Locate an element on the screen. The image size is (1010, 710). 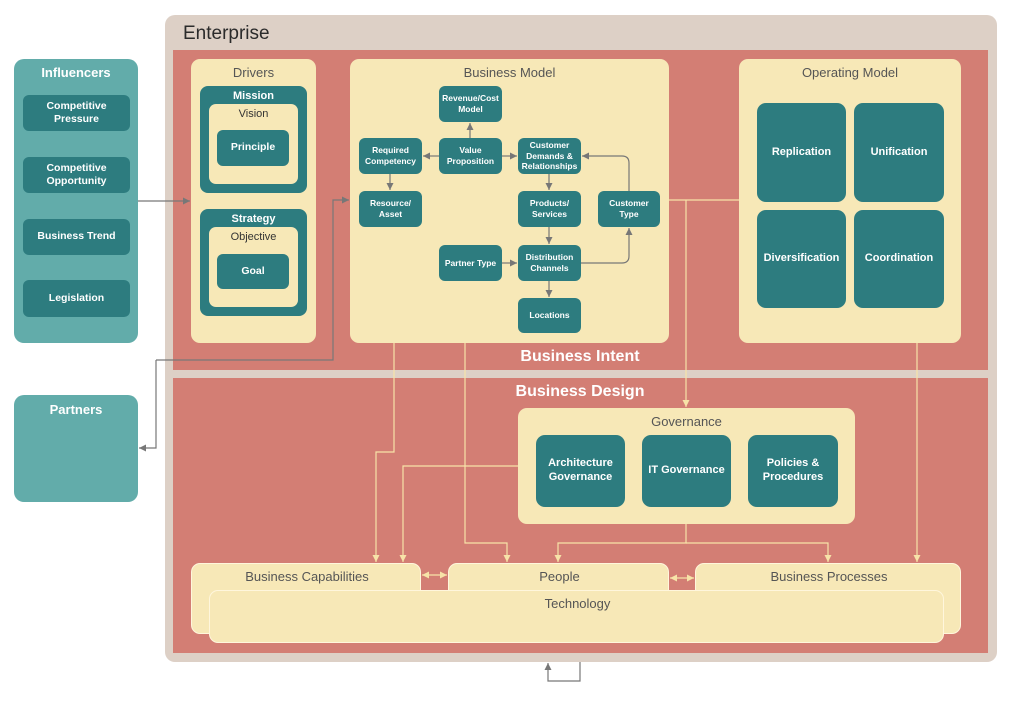
node-revenue-cost-model: Revenue/Cost Model is located at coordinates (470, 104).